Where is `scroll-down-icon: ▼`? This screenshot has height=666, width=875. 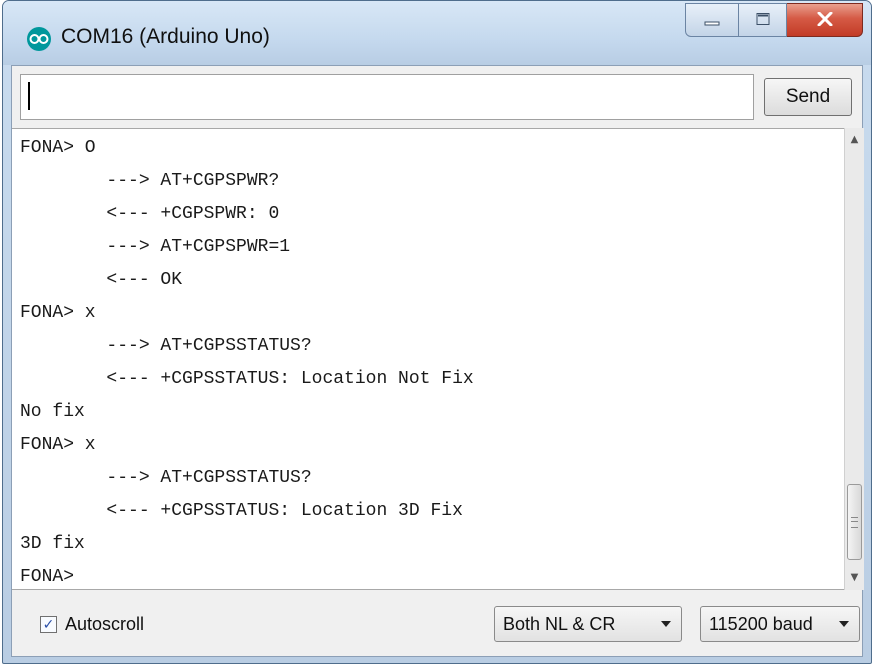 scroll-down-icon: ▼ is located at coordinates (854, 577).